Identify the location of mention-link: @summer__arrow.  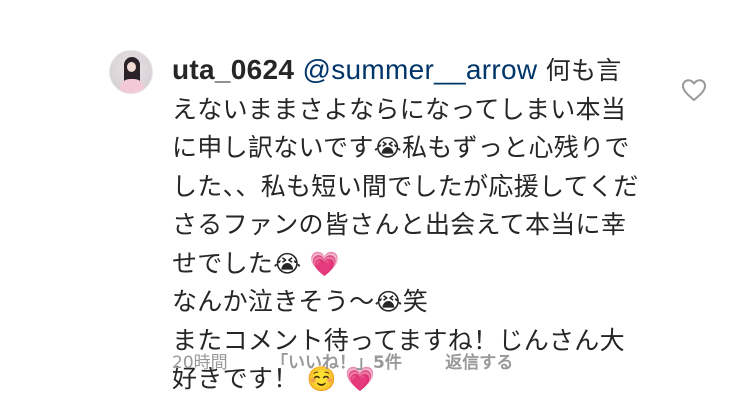
(420, 69).